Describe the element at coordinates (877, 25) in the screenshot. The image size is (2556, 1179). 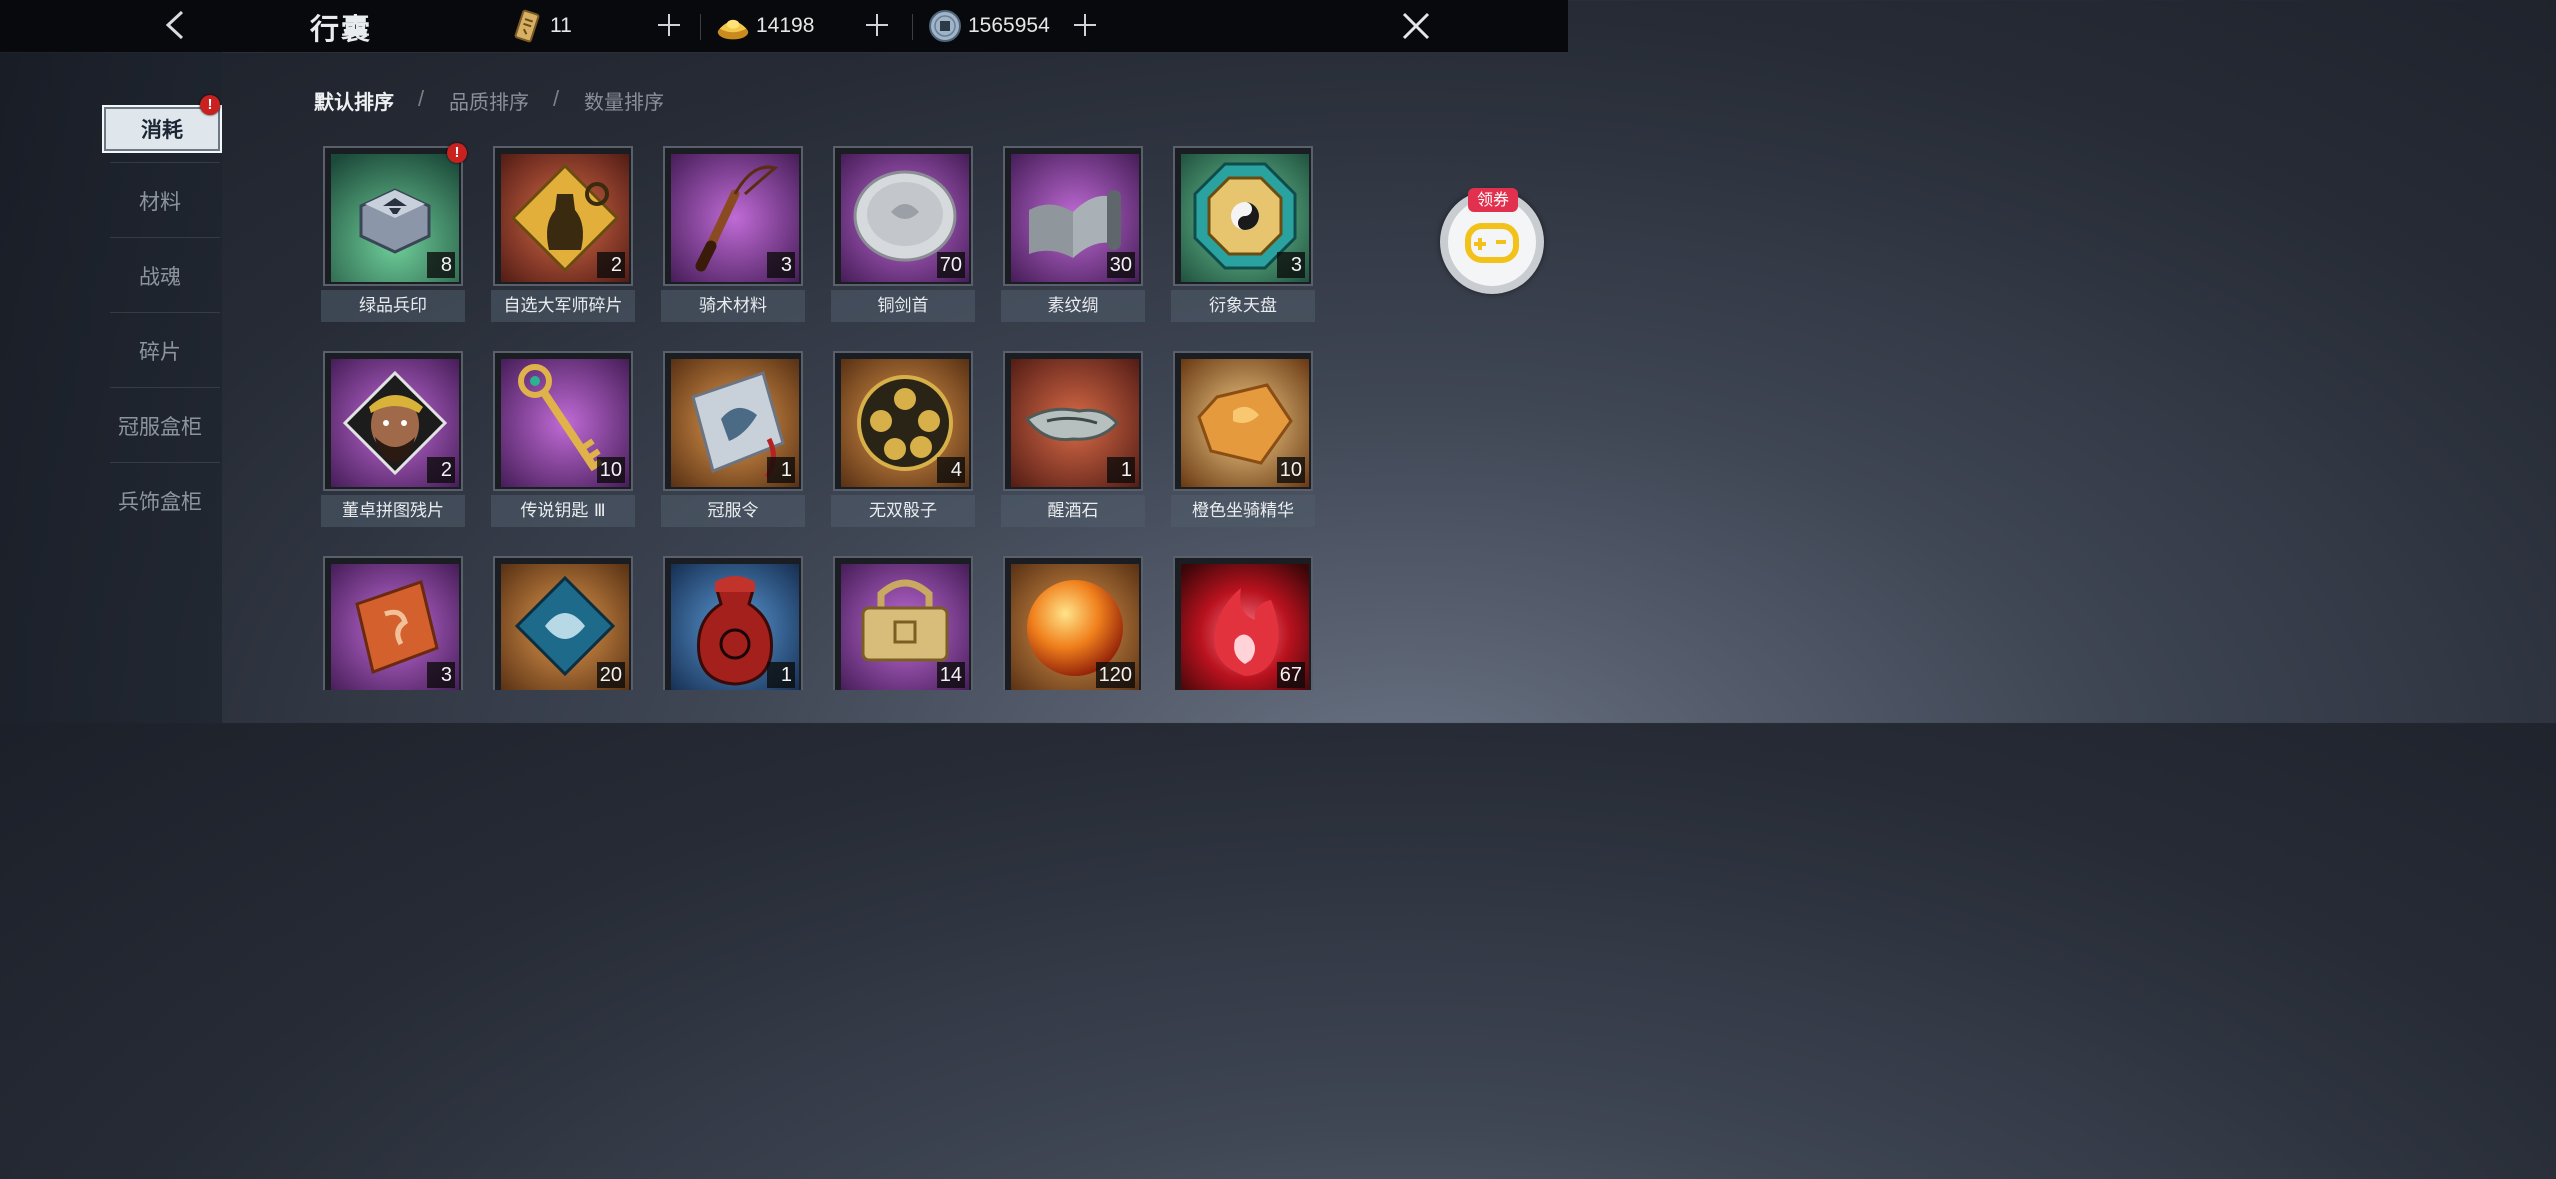
I see `add-gold-button` at that location.